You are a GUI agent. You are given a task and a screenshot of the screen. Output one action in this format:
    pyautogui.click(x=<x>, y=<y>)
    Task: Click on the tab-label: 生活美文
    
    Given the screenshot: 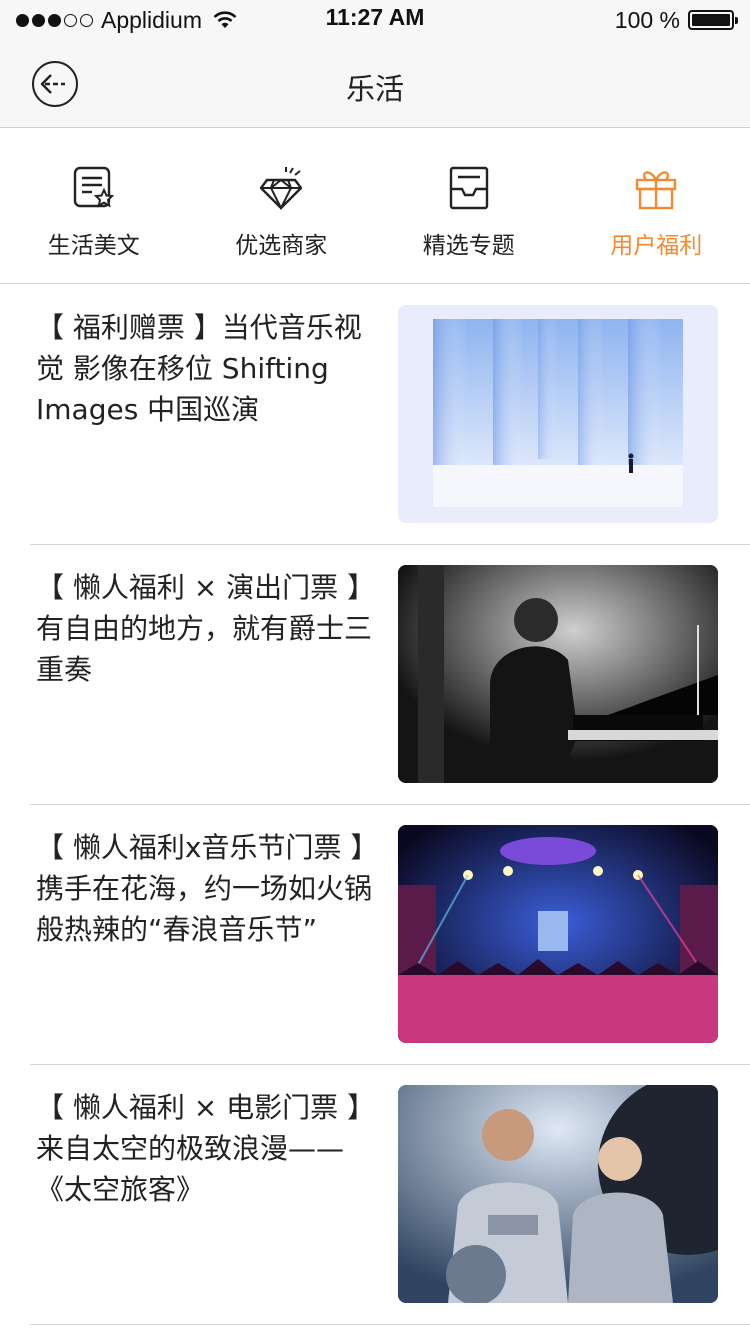 What is the action you would take?
    pyautogui.click(x=93, y=246)
    